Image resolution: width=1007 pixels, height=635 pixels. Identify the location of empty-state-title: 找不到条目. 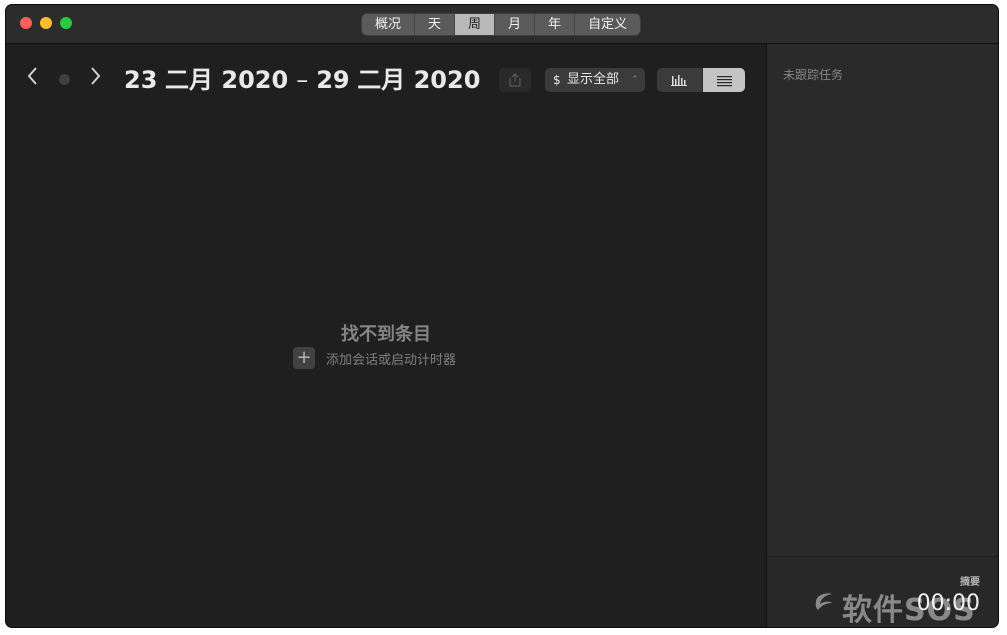
(386, 334).